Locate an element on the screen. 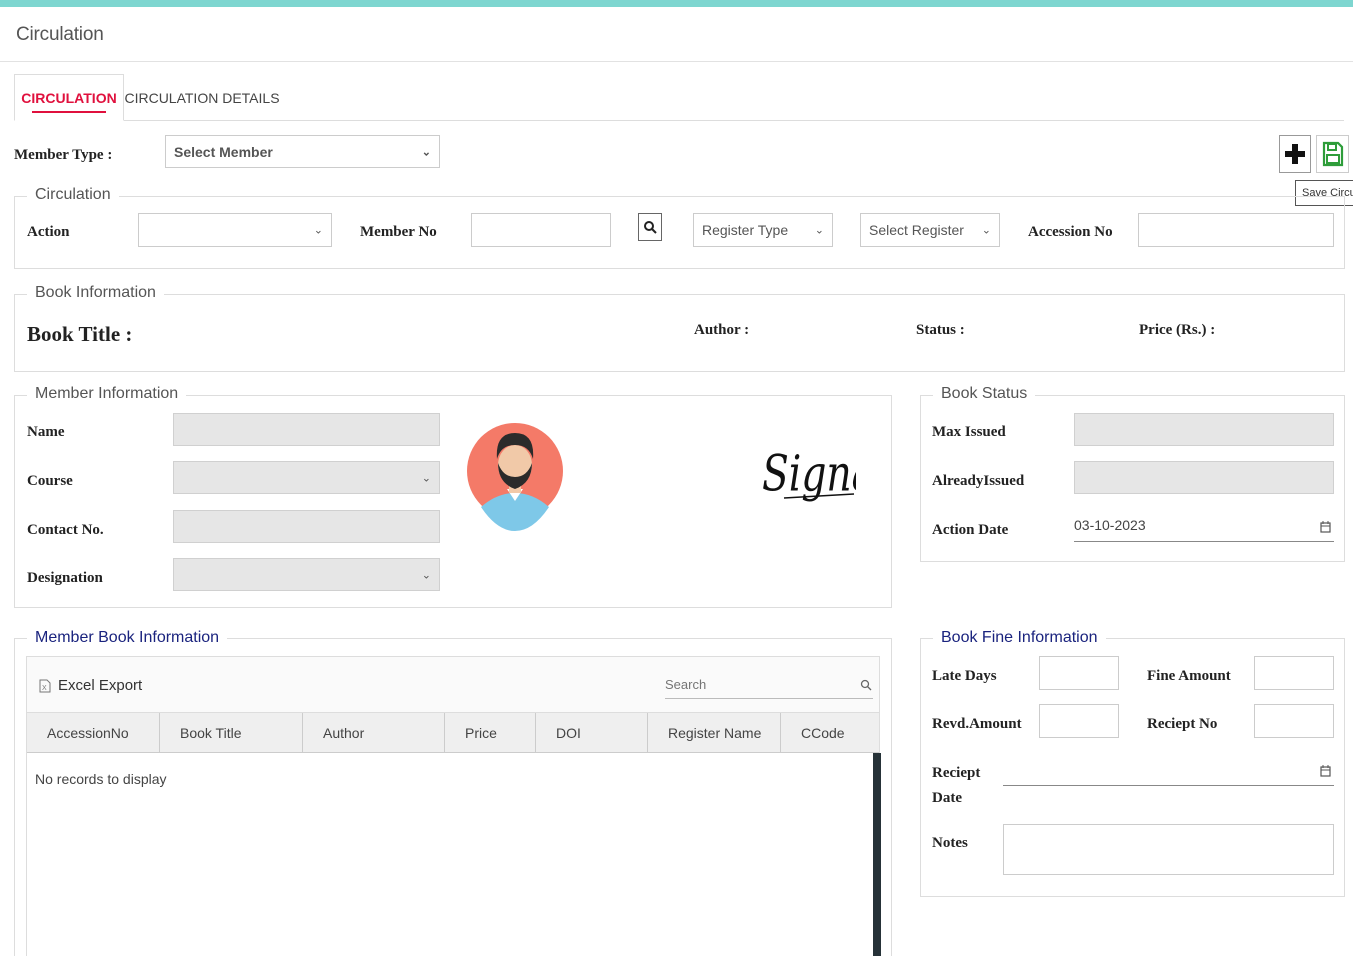 This screenshot has width=1353, height=956. member-no-input is located at coordinates (541, 230).